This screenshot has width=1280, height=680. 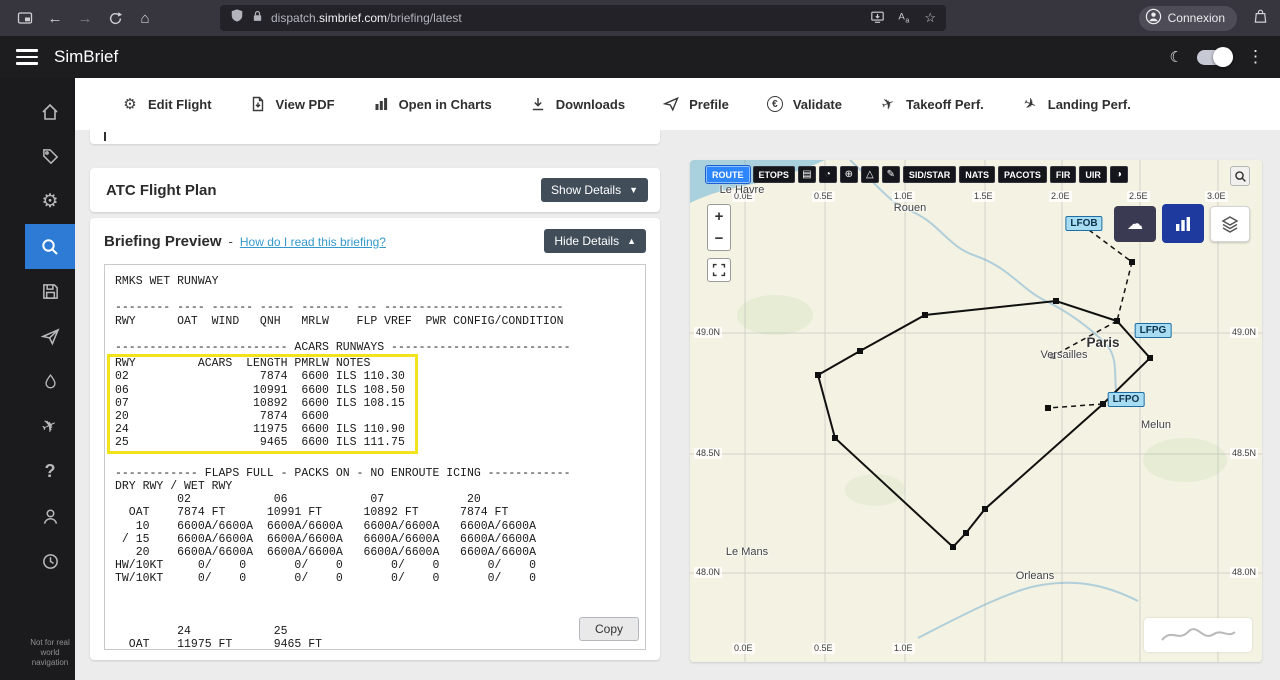 I want to click on toolbar-label: Landing Perf., so click(x=1089, y=104).